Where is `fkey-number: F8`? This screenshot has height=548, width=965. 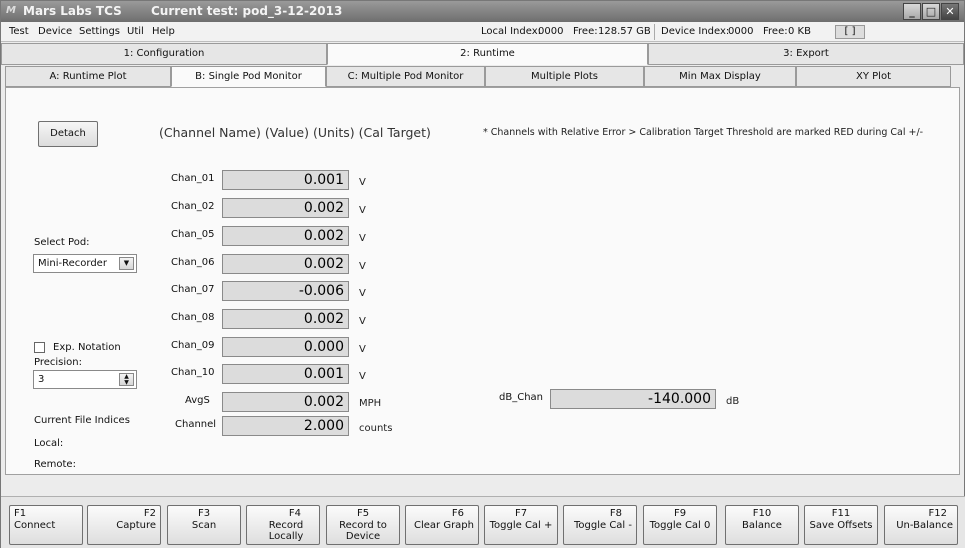 fkey-number: F8 is located at coordinates (615, 513).